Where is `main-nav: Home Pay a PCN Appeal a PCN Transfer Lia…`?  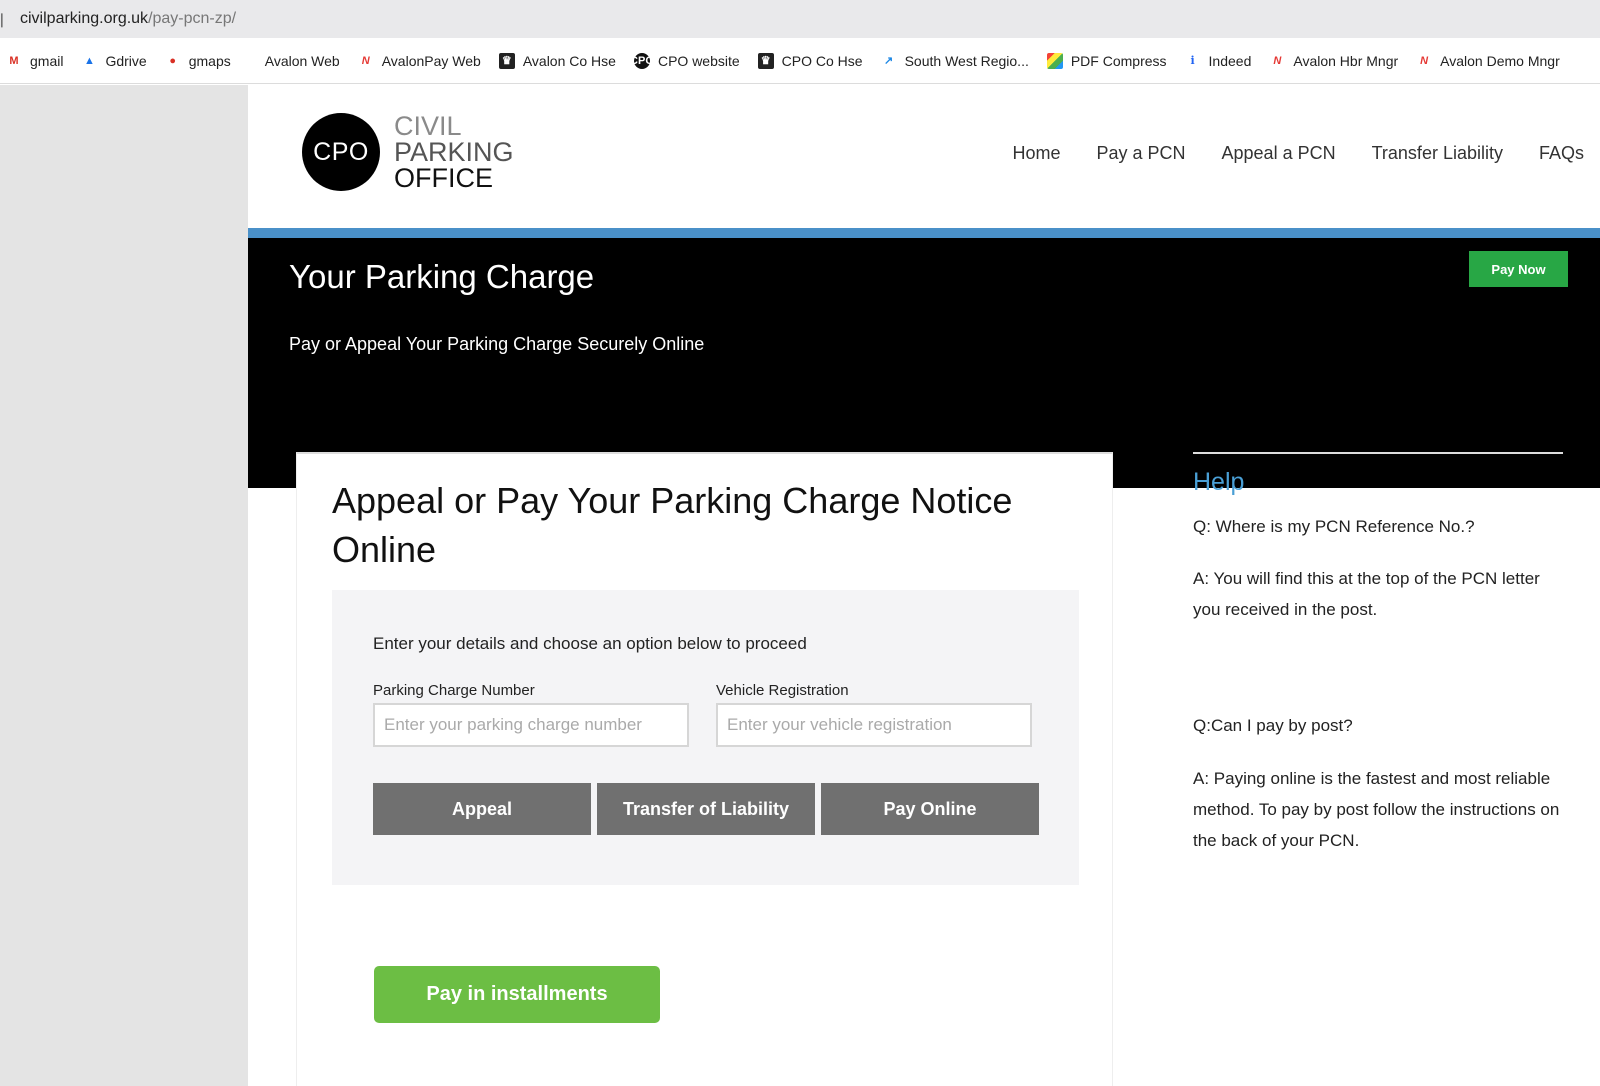
main-nav: Home Pay a PCN Appeal a PCN Transfer Lia… is located at coordinates (1280, 153).